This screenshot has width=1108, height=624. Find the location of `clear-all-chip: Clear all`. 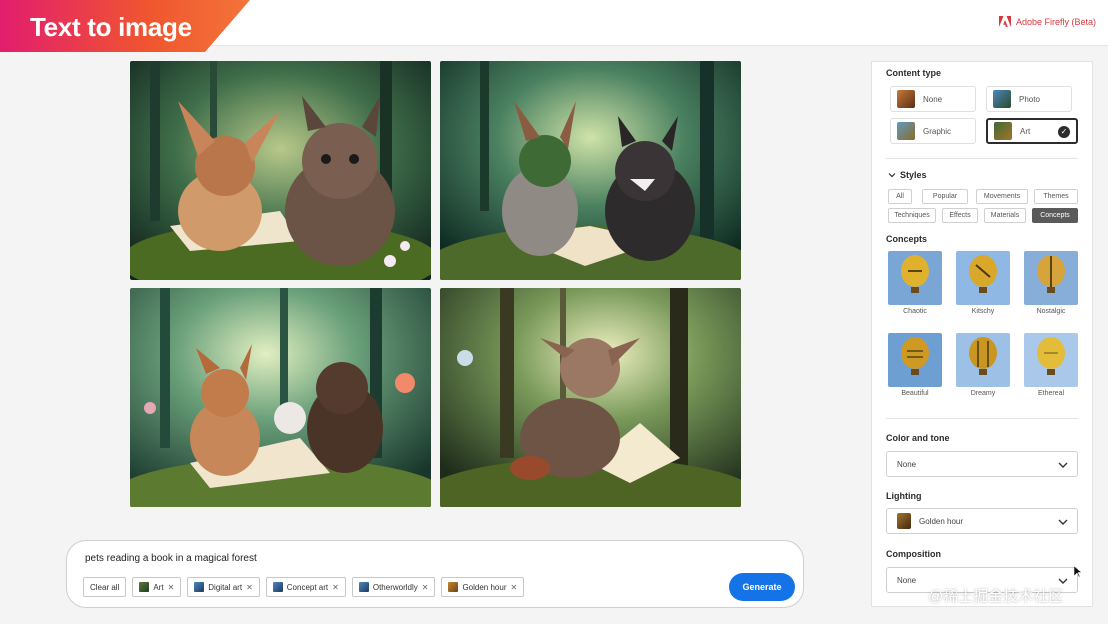

clear-all-chip: Clear all is located at coordinates (105, 587).